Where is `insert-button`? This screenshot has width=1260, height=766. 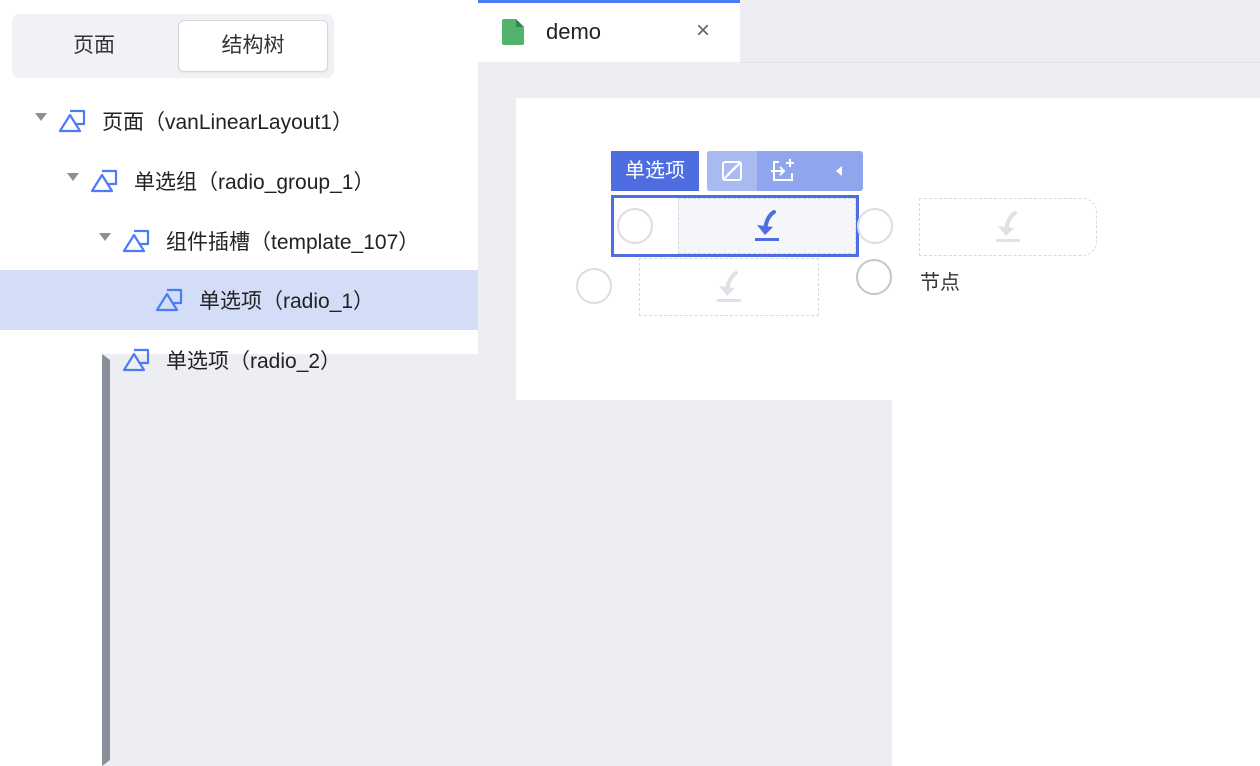 insert-button is located at coordinates (784, 171).